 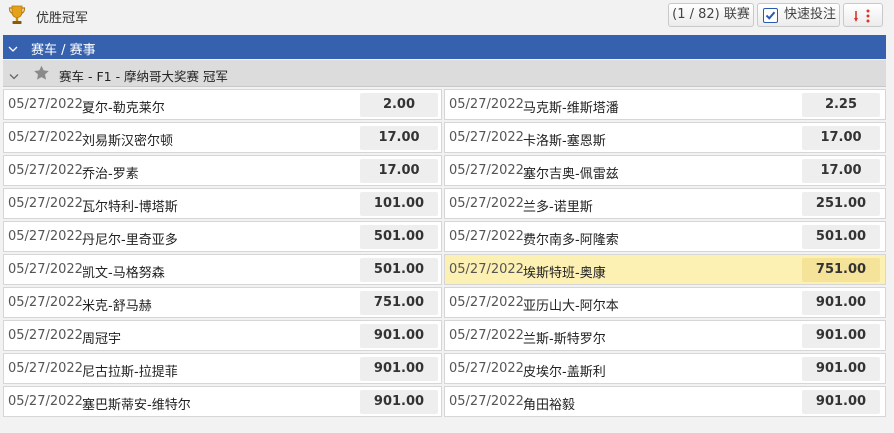 I want to click on selection-name: 凯文-马格努森, so click(x=123, y=273).